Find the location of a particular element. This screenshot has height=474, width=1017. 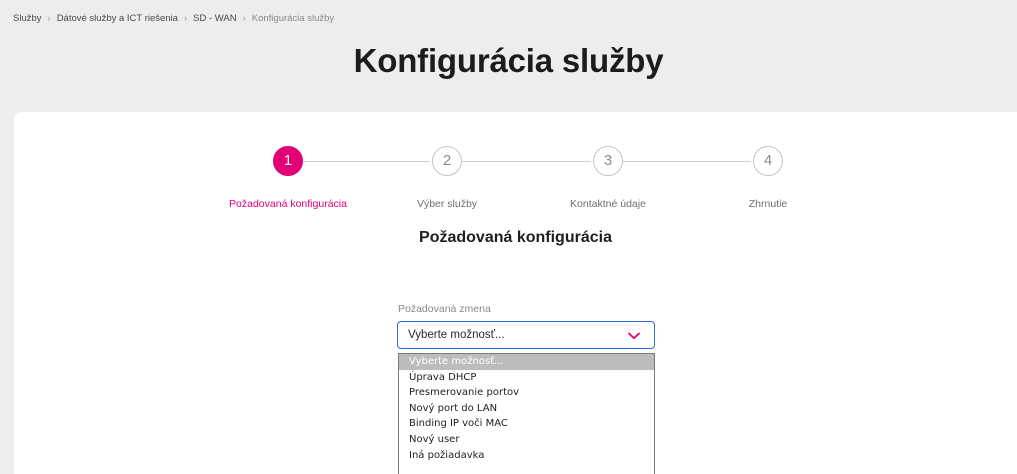

step-2-indicator: 2 is located at coordinates (447, 161).